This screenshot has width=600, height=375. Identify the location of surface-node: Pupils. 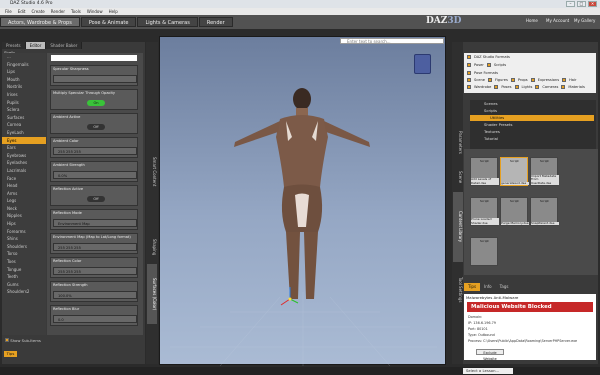
(24, 103).